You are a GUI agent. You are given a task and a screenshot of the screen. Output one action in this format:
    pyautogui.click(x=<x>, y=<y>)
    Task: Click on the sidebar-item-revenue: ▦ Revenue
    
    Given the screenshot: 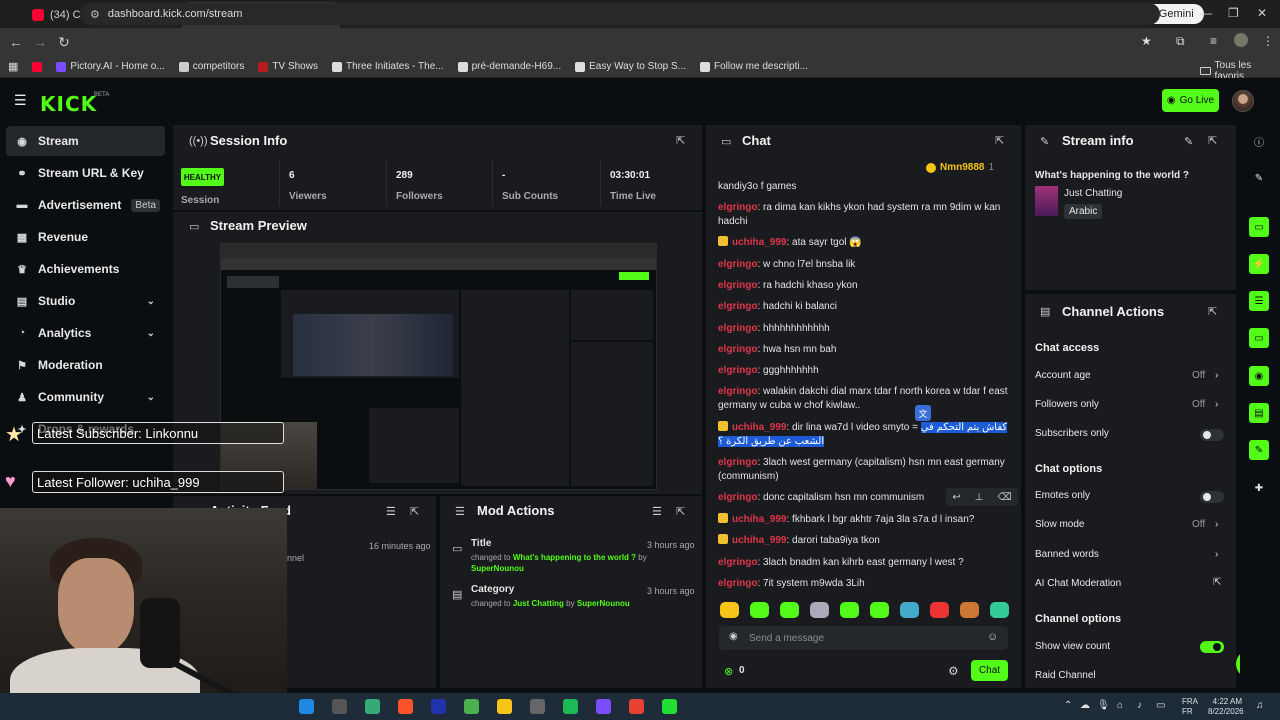 What is the action you would take?
    pyautogui.click(x=85, y=237)
    